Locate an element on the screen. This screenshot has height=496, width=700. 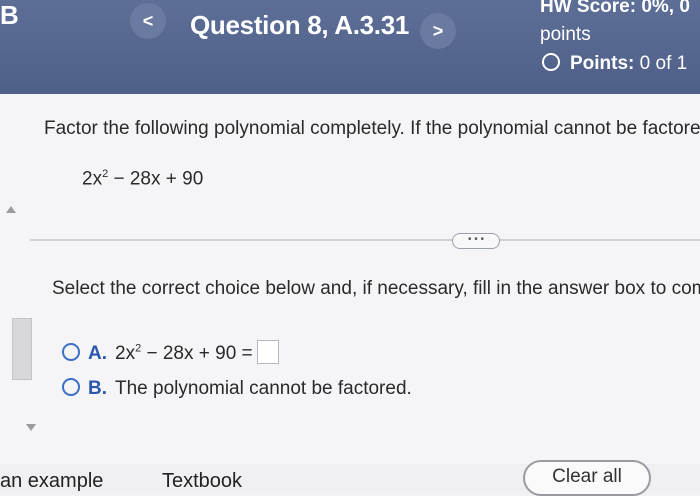
next-question-button: > is located at coordinates (438, 31).